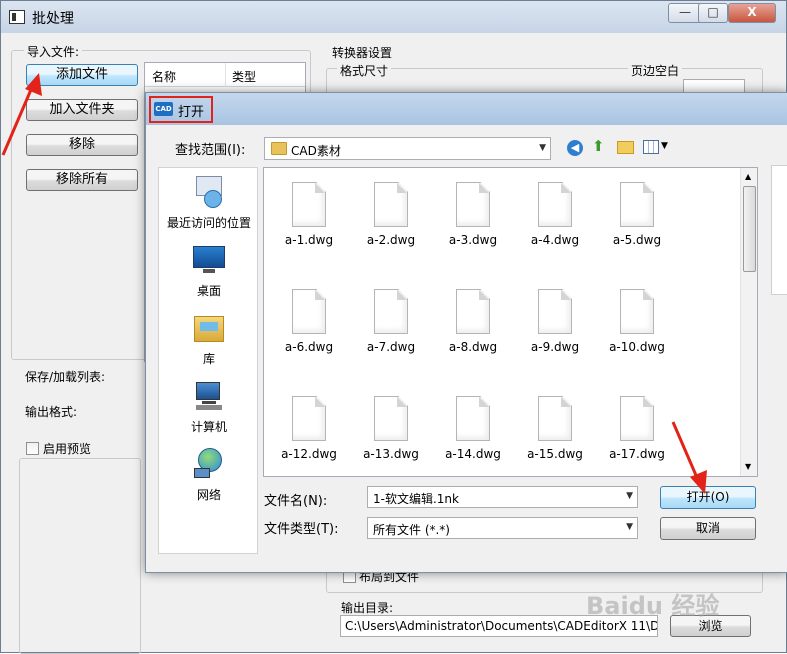 The height and width of the screenshot is (654, 787). What do you see at coordinates (407, 148) in the screenshot?
I see `look-in-combo: CAD素材 ▼` at bounding box center [407, 148].